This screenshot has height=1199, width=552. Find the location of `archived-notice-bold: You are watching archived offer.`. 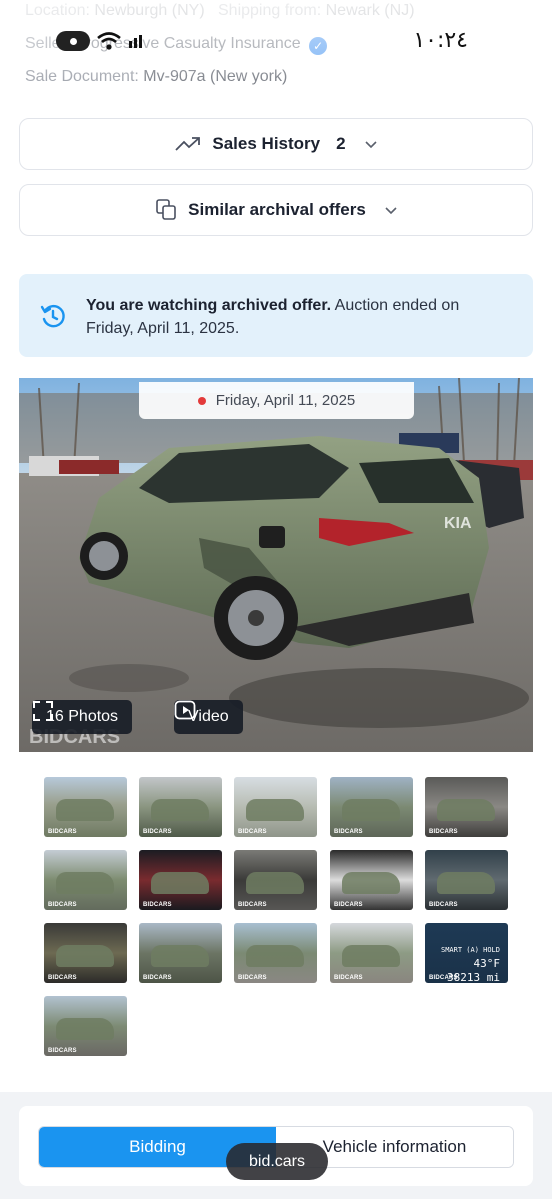

archived-notice-bold: You are watching archived offer. is located at coordinates (209, 305).